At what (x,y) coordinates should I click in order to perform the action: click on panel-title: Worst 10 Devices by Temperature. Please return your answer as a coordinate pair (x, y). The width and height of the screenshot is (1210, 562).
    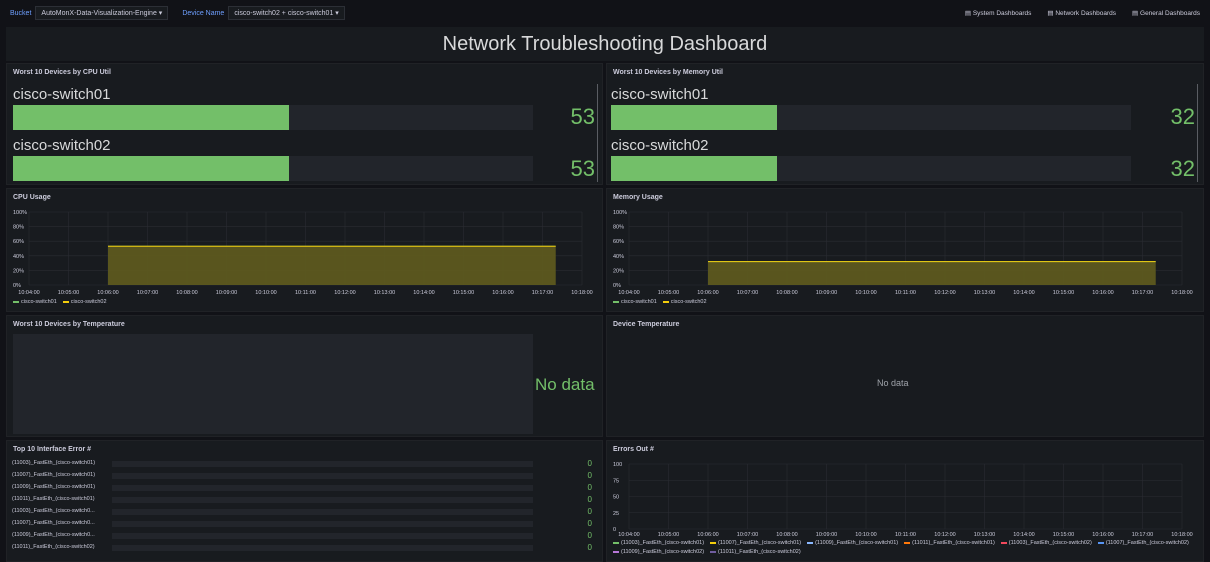
    Looking at the image, I should click on (69, 324).